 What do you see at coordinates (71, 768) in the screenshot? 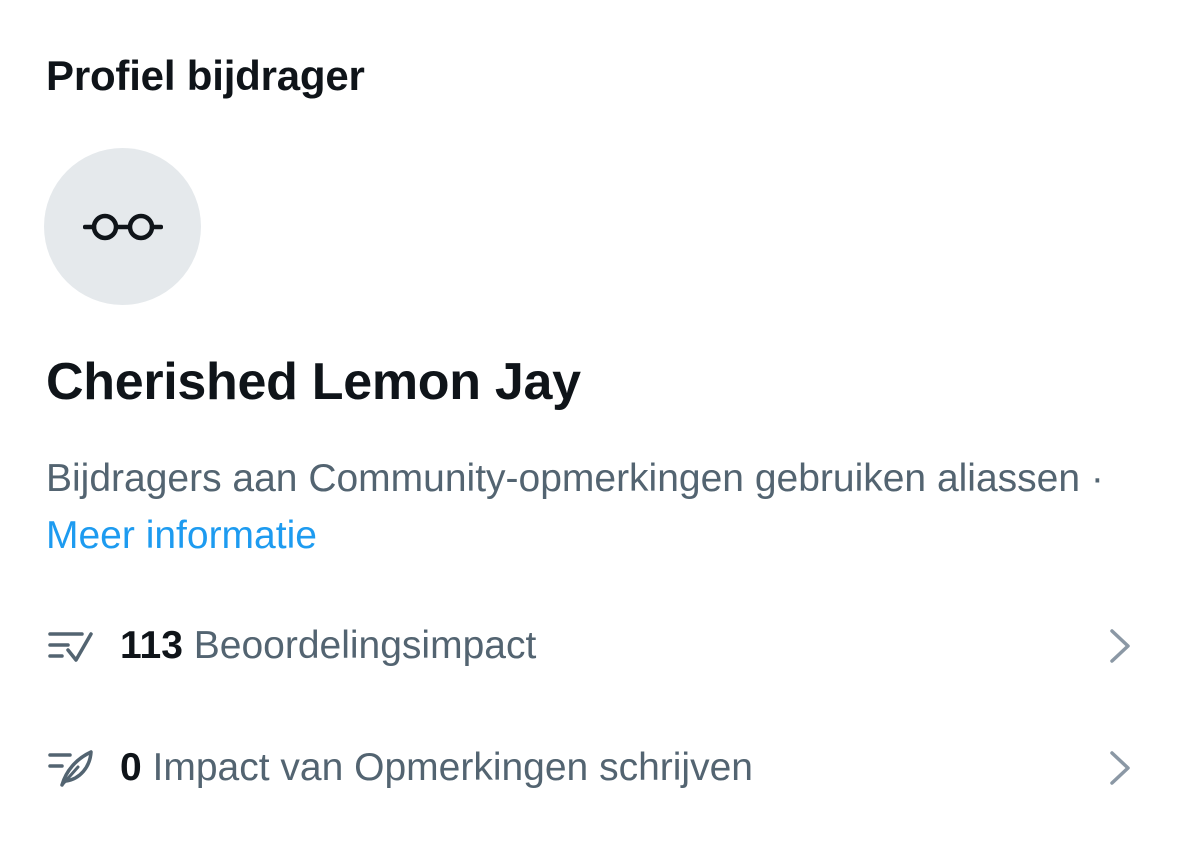
I see `writing-feather-icon` at bounding box center [71, 768].